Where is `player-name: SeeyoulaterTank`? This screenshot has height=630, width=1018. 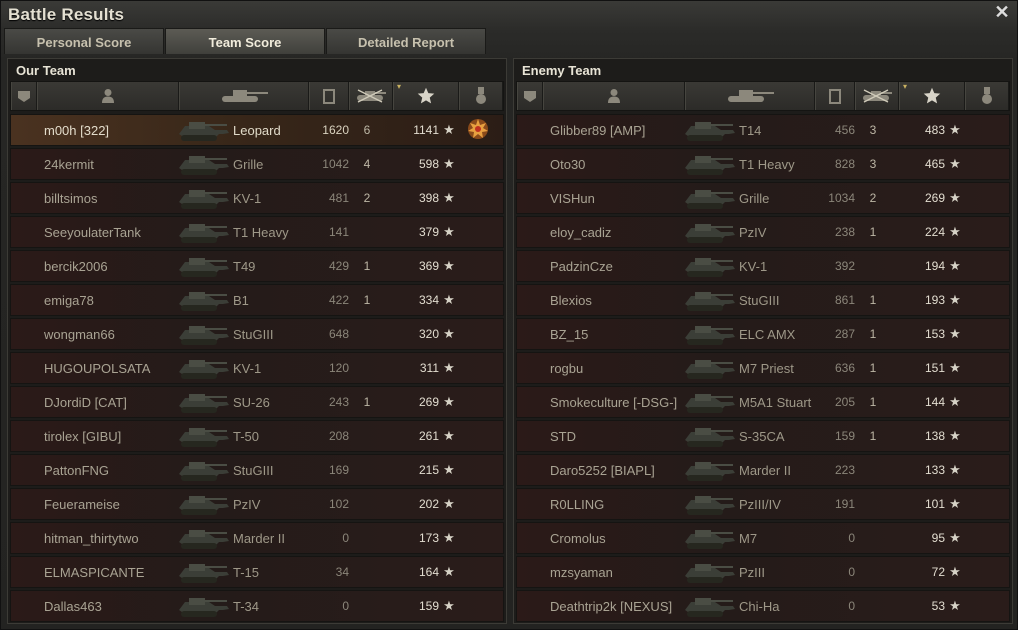 player-name: SeeyoulaterTank is located at coordinates (92, 232).